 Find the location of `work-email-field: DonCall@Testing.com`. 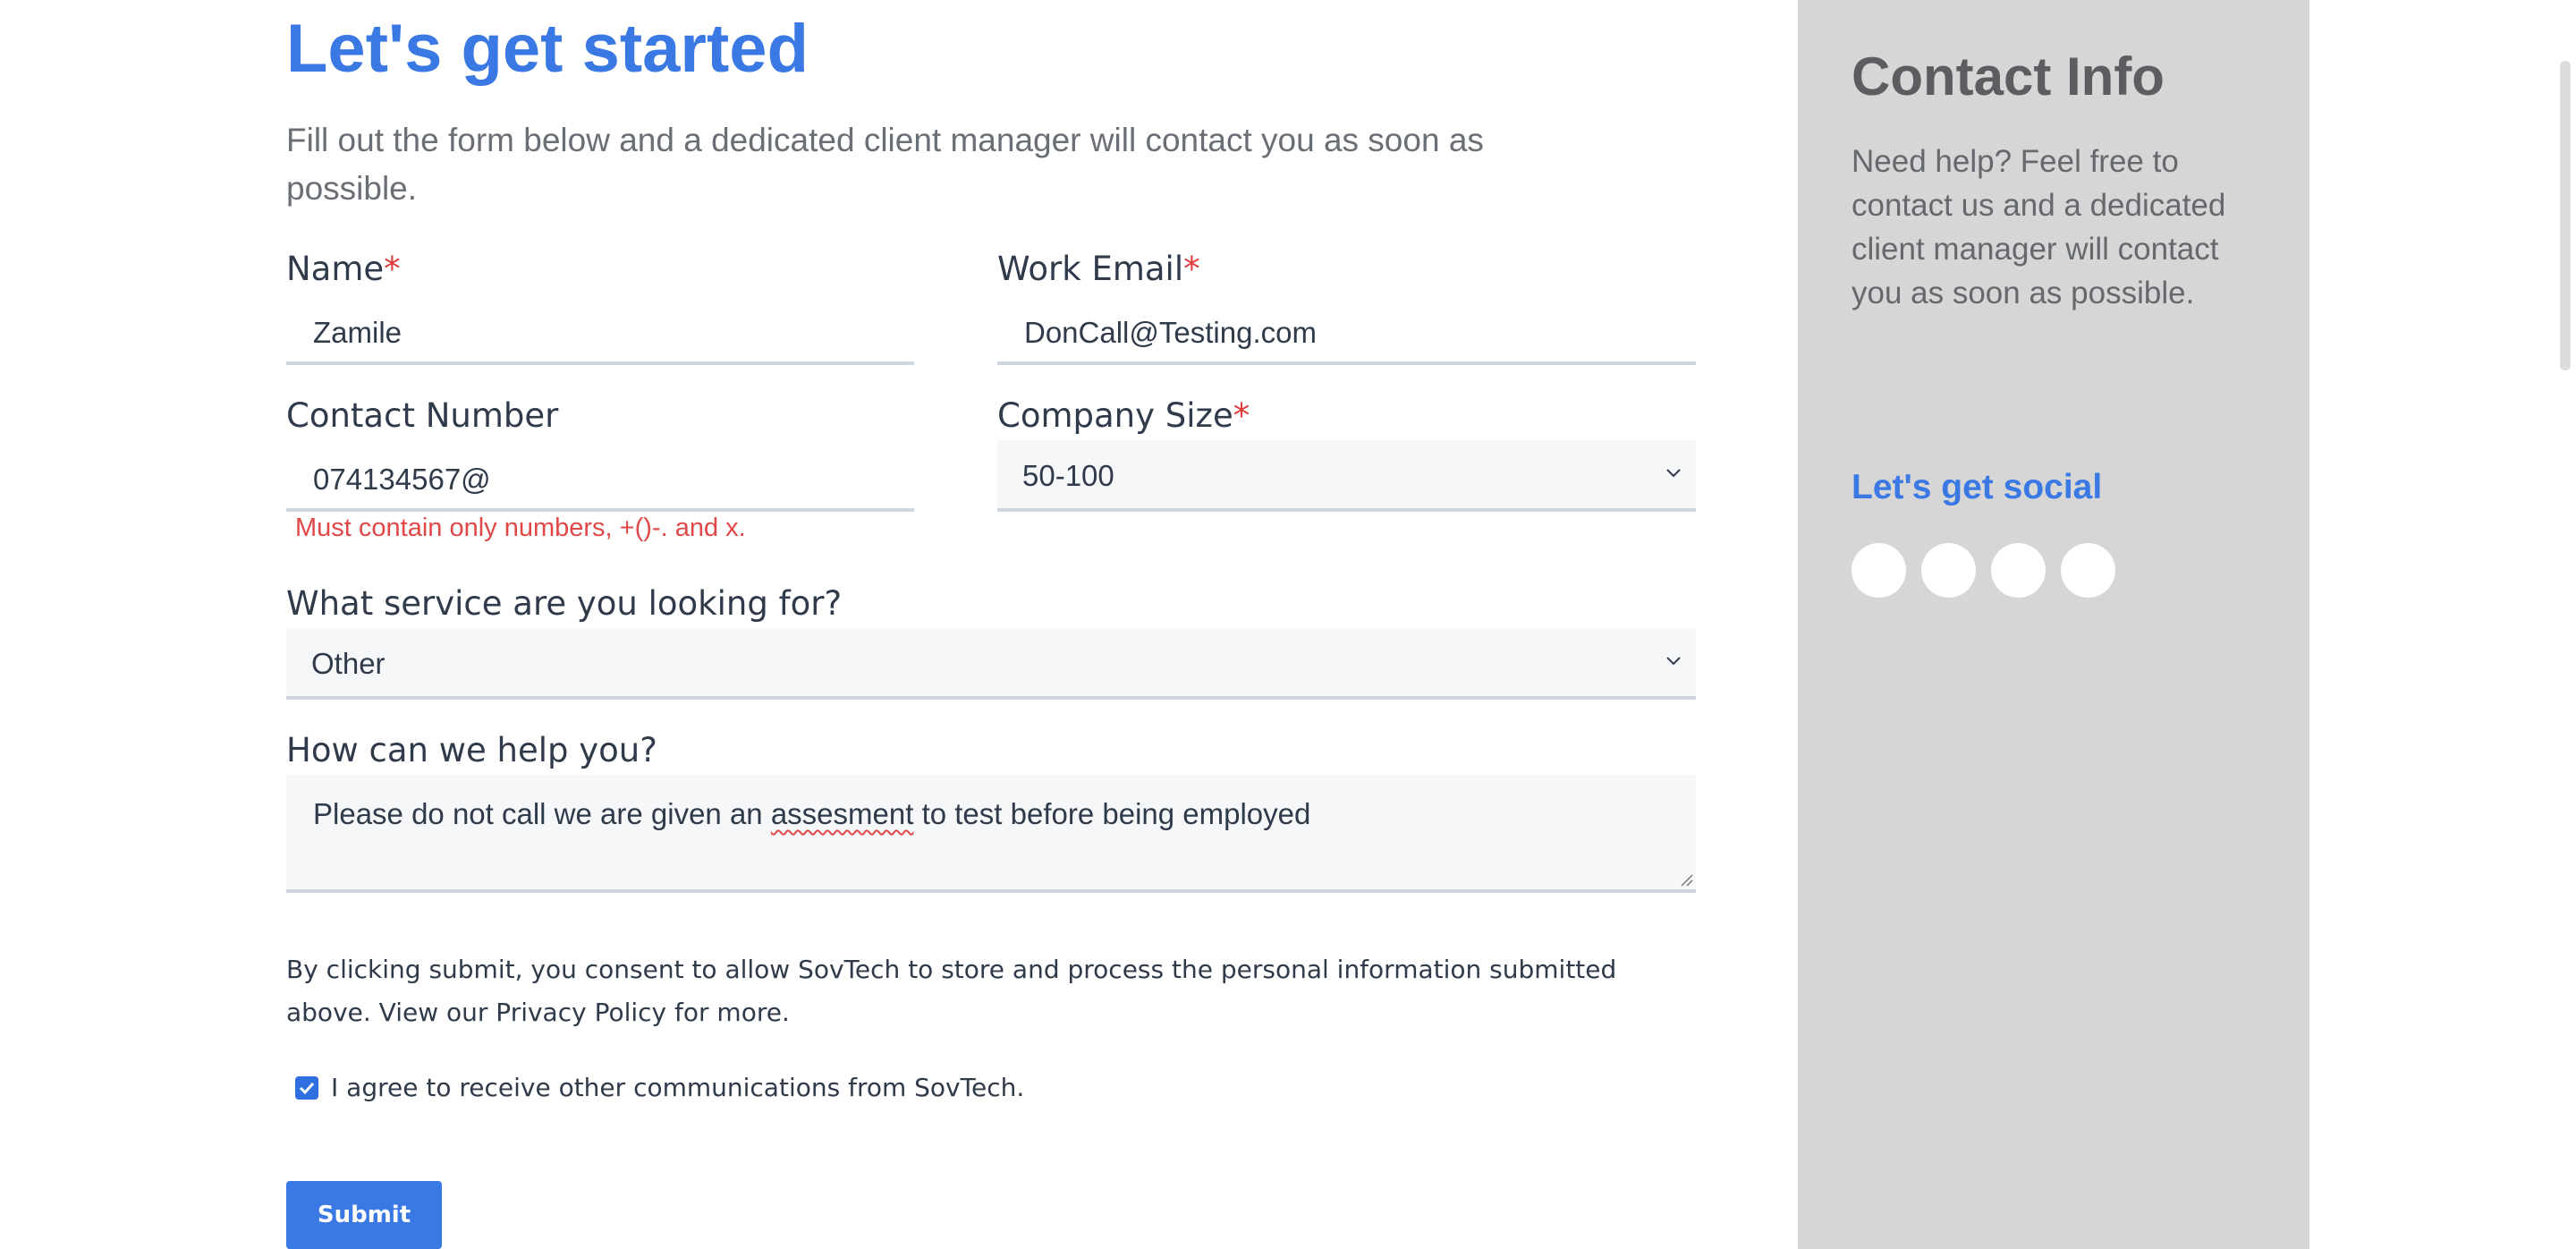

work-email-field: DonCall@Testing.com is located at coordinates (1346, 333).